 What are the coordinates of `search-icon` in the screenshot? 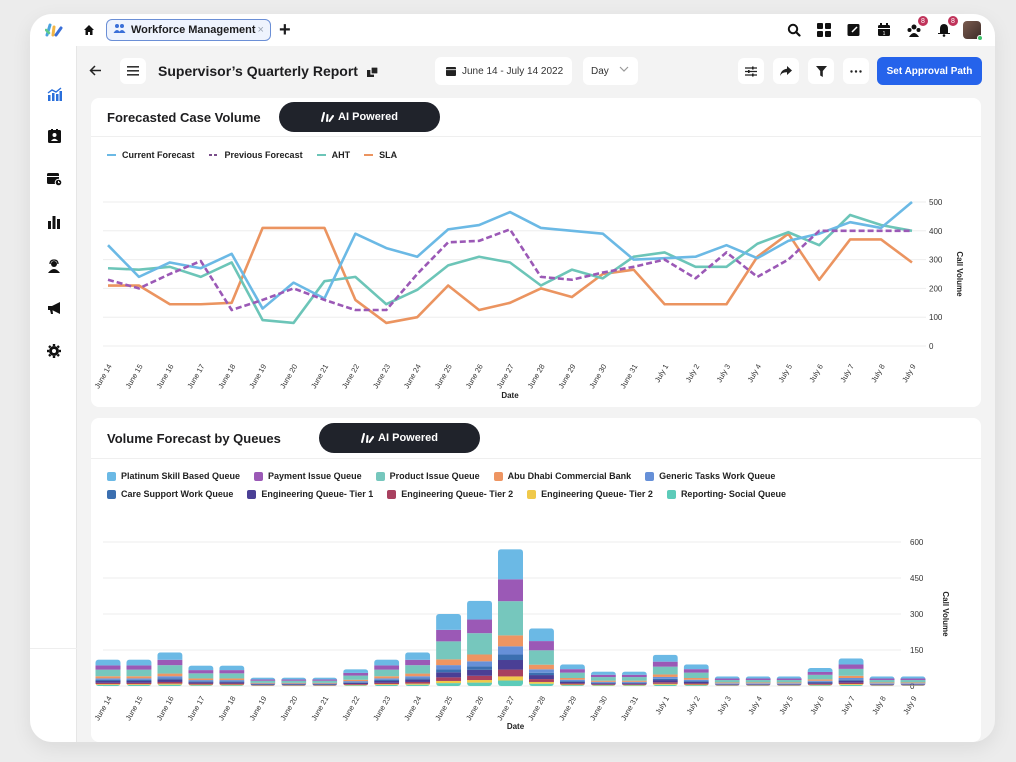 It's located at (794, 30).